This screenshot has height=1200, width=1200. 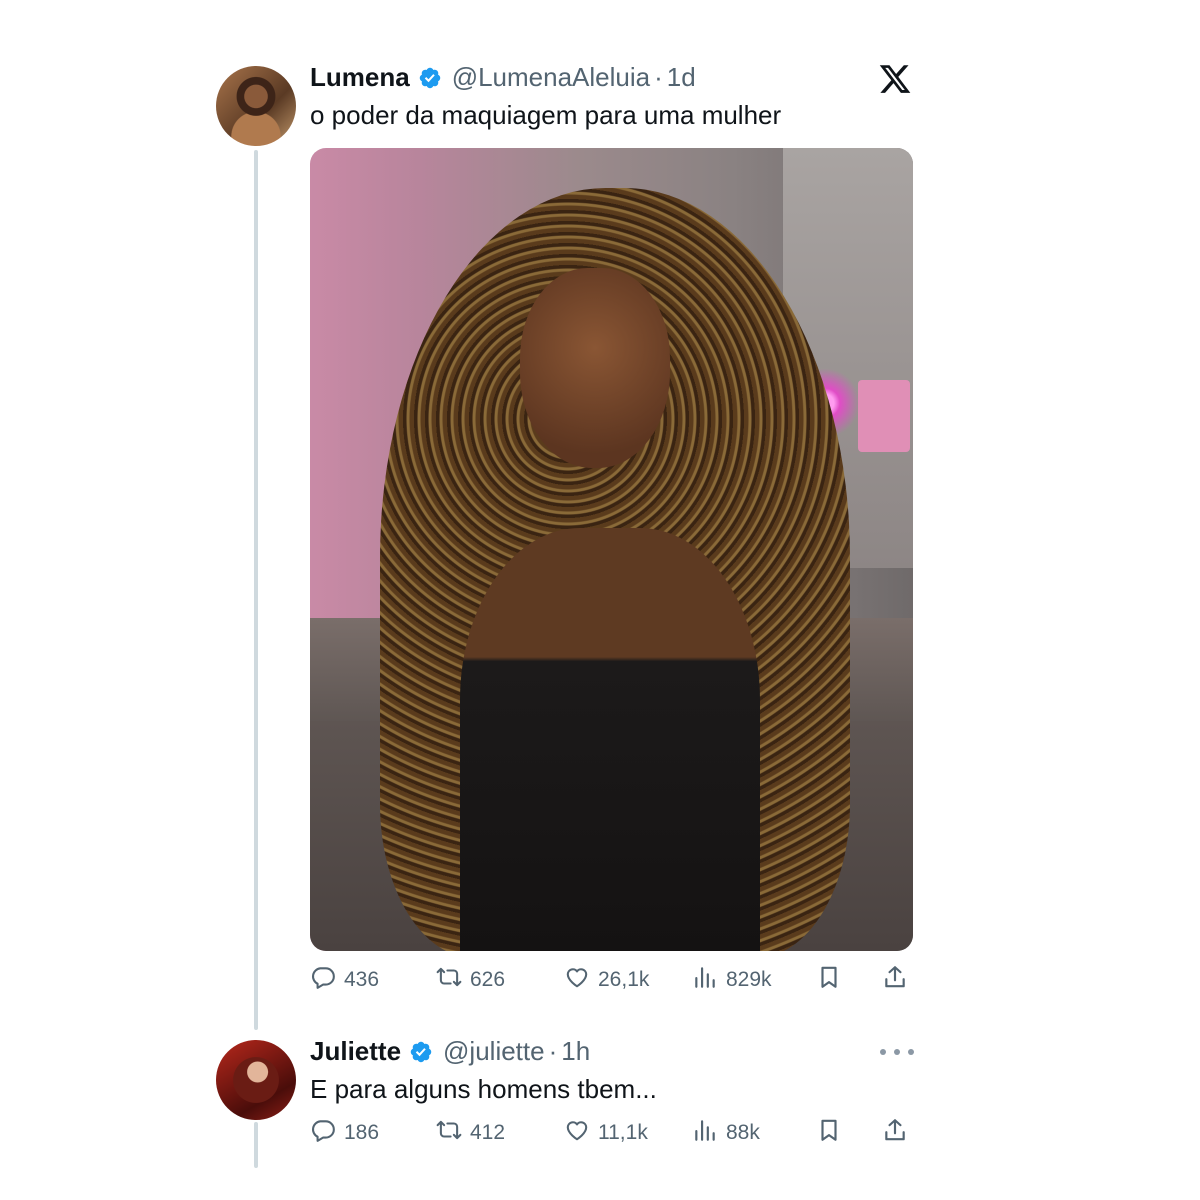 I want to click on more-icon, so click(x=897, y=1052).